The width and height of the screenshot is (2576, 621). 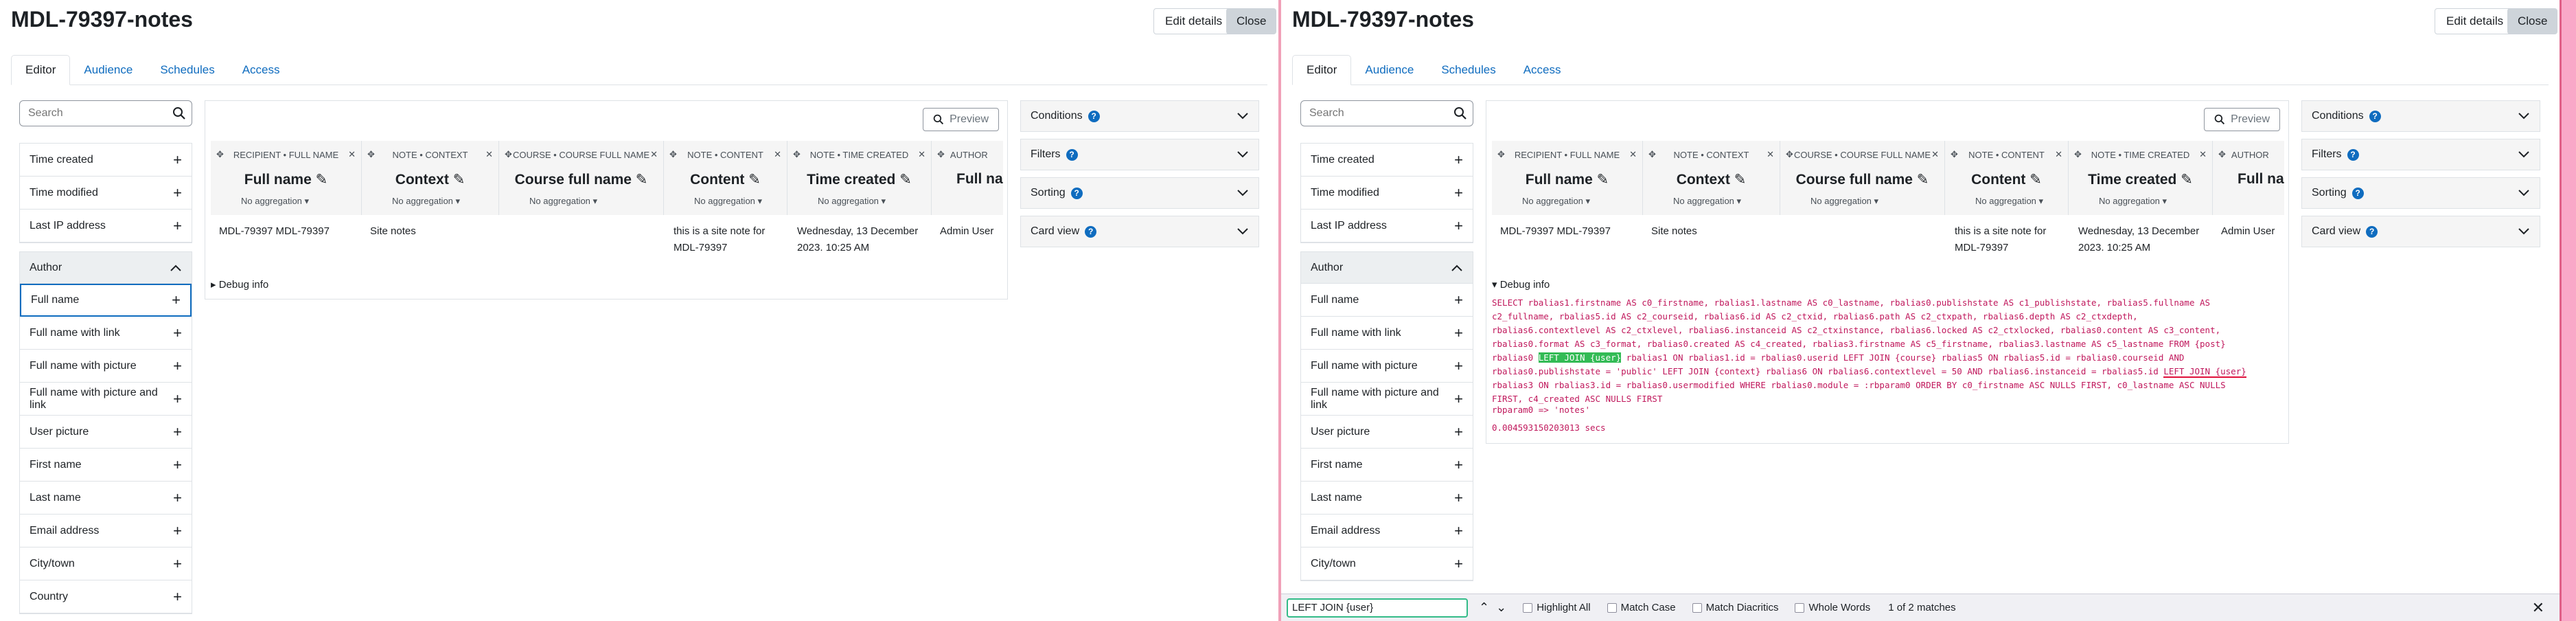 What do you see at coordinates (1387, 366) in the screenshot?
I see `field-full-name-picture: Full name with picture +` at bounding box center [1387, 366].